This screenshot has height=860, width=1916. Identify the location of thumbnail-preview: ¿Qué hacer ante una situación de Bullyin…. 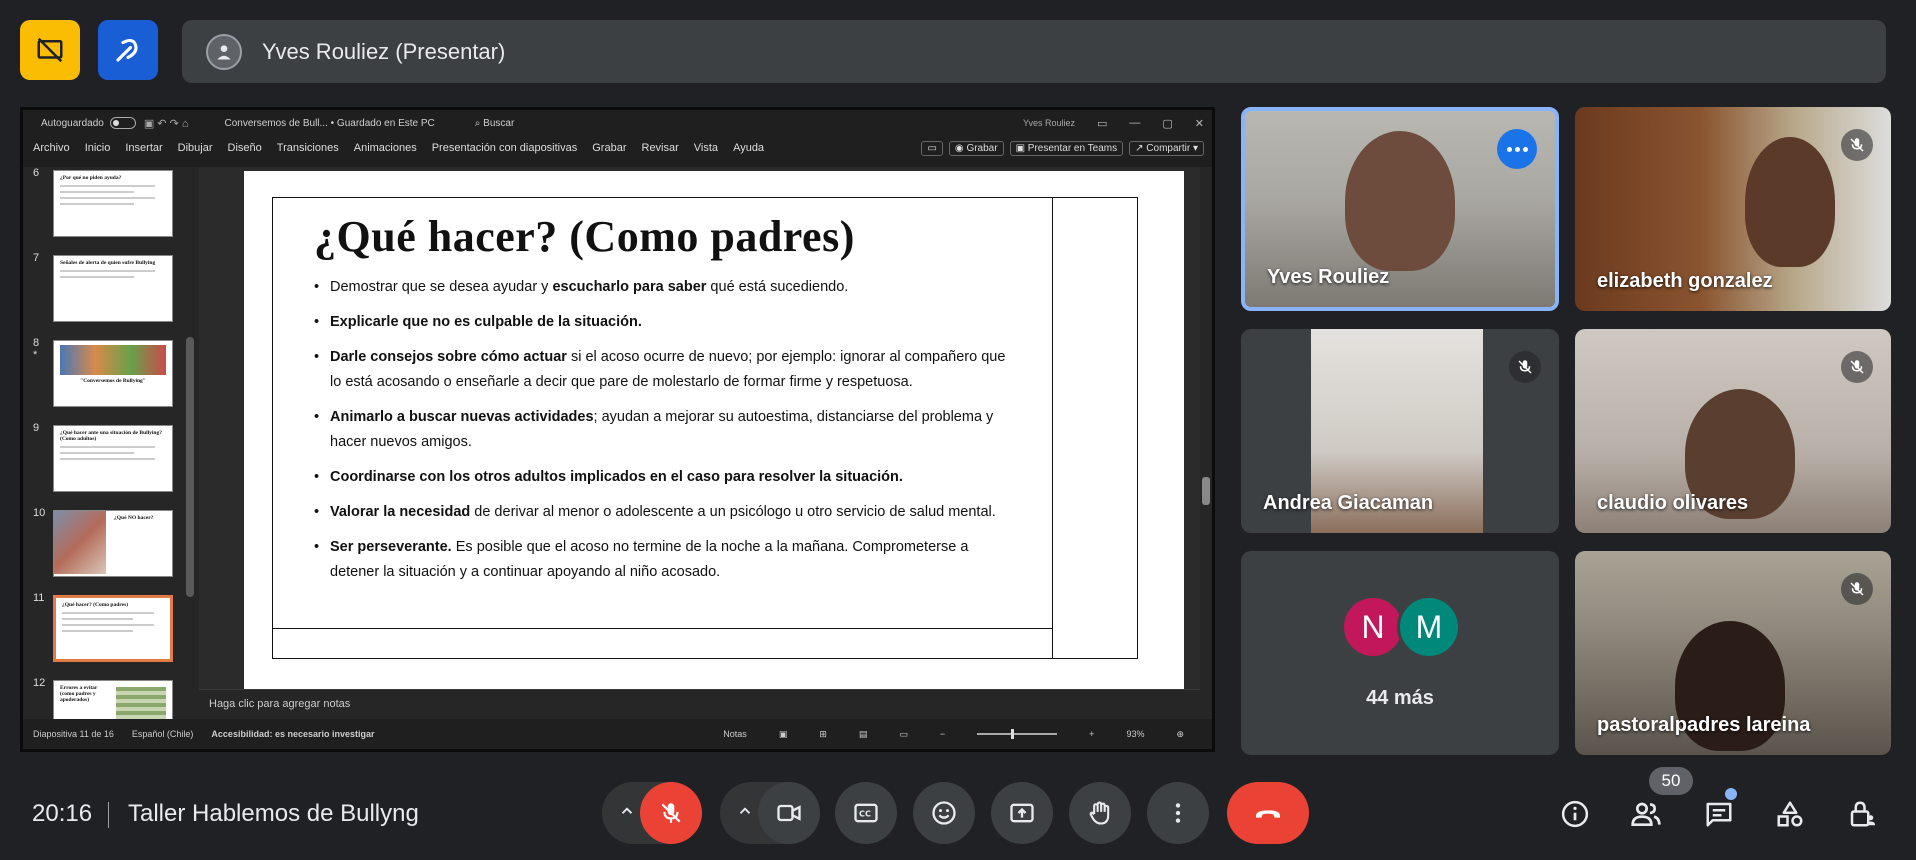
(113, 458).